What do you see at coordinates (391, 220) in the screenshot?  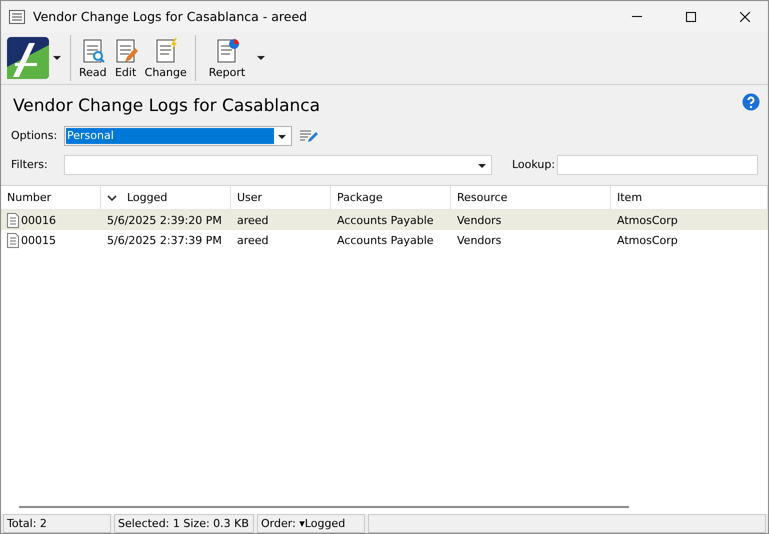 I see `table-cell: Accounts Payable` at bounding box center [391, 220].